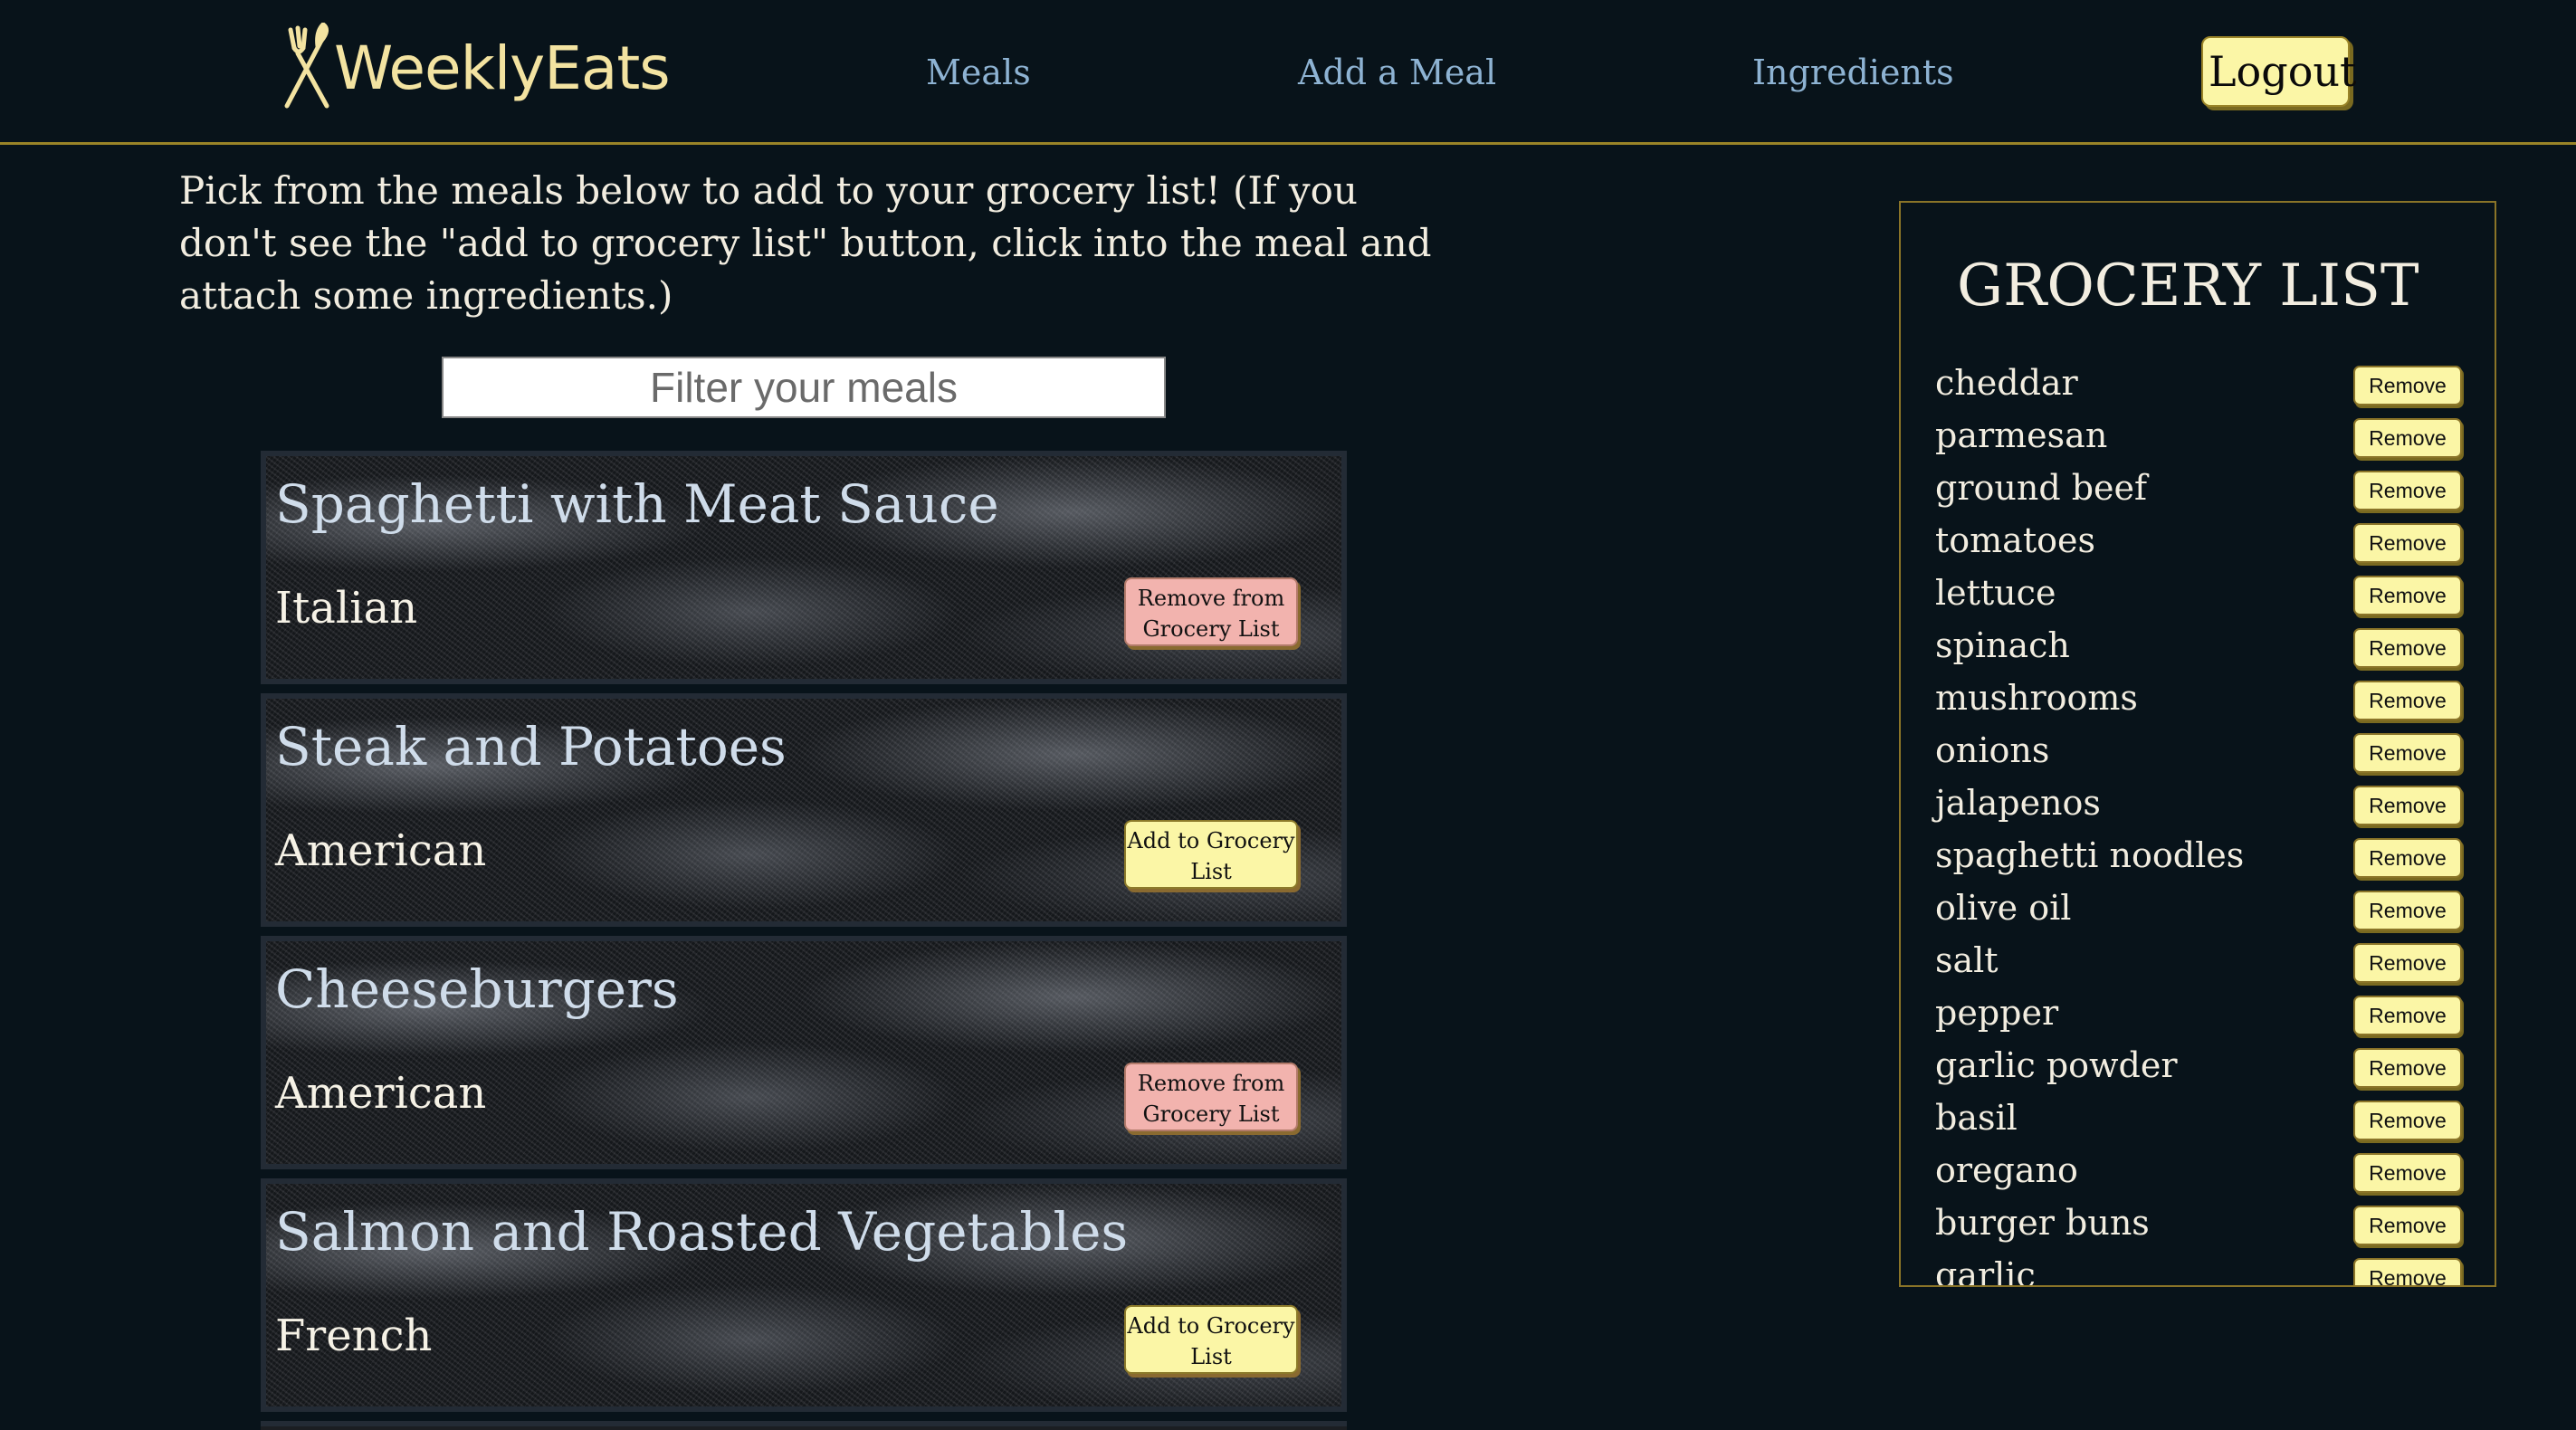 This screenshot has height=1430, width=2576. Describe the element at coordinates (2198, 488) in the screenshot. I see `grocery-list-item: ground beef Remove` at that location.